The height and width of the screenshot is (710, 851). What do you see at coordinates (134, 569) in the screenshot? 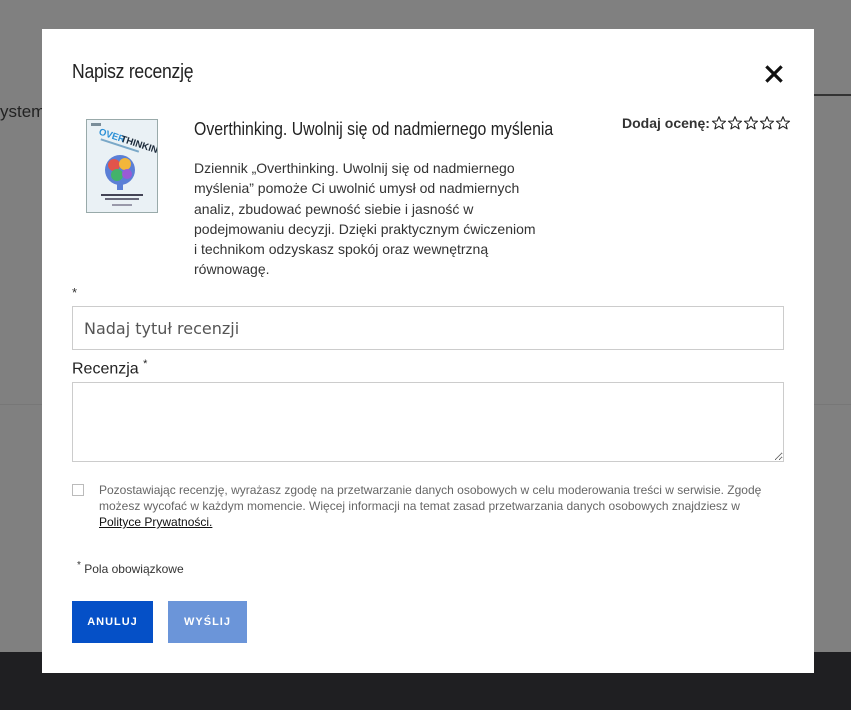
I see `required-note-text: Pola obowiązkowe` at bounding box center [134, 569].